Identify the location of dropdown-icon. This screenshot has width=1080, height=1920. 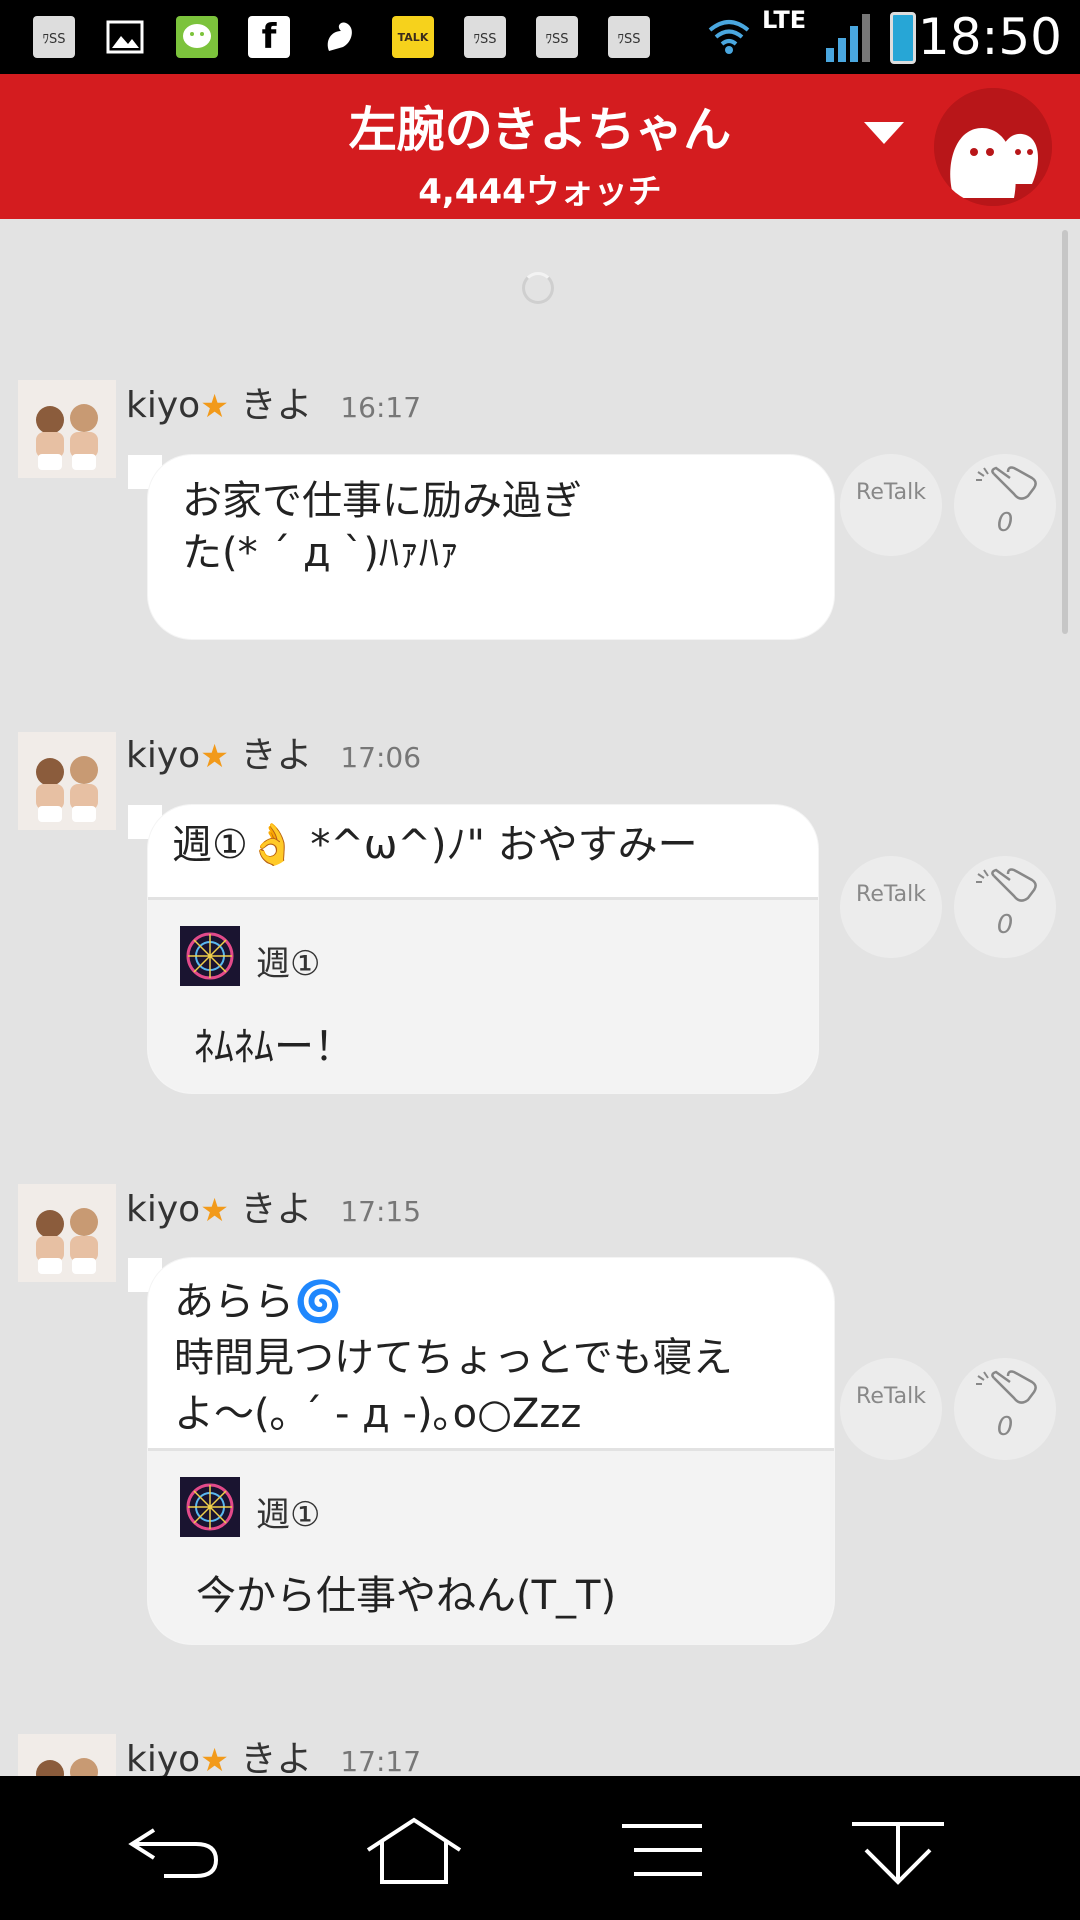
(884, 133).